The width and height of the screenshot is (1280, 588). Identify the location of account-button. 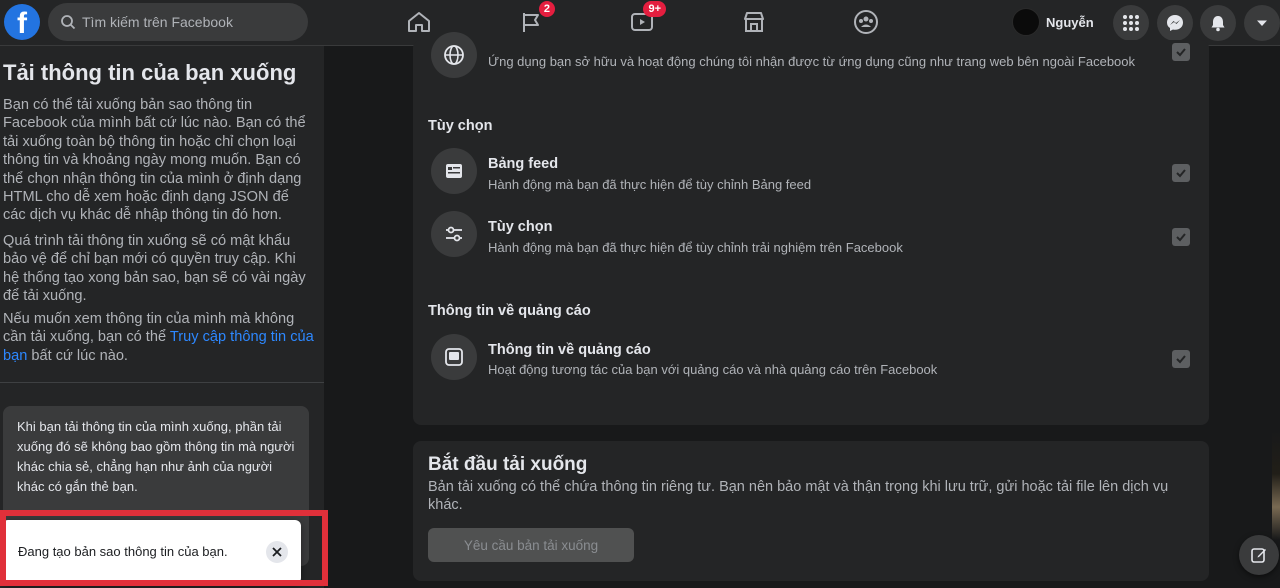
(1262, 23).